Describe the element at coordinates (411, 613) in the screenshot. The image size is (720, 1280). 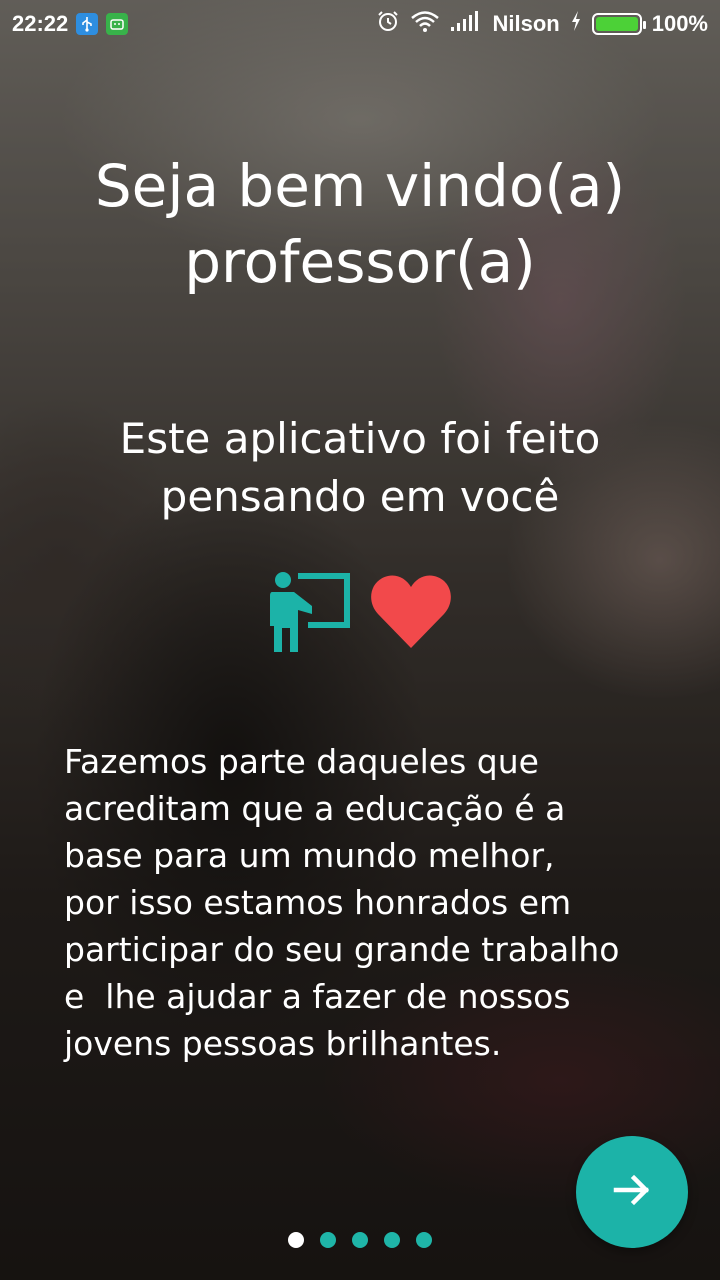
I see `heart-icon` at that location.